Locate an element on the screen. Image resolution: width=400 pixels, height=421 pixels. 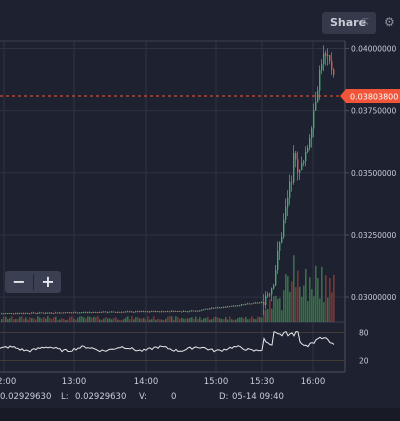
close-value: 0.02929630 is located at coordinates (26, 397).